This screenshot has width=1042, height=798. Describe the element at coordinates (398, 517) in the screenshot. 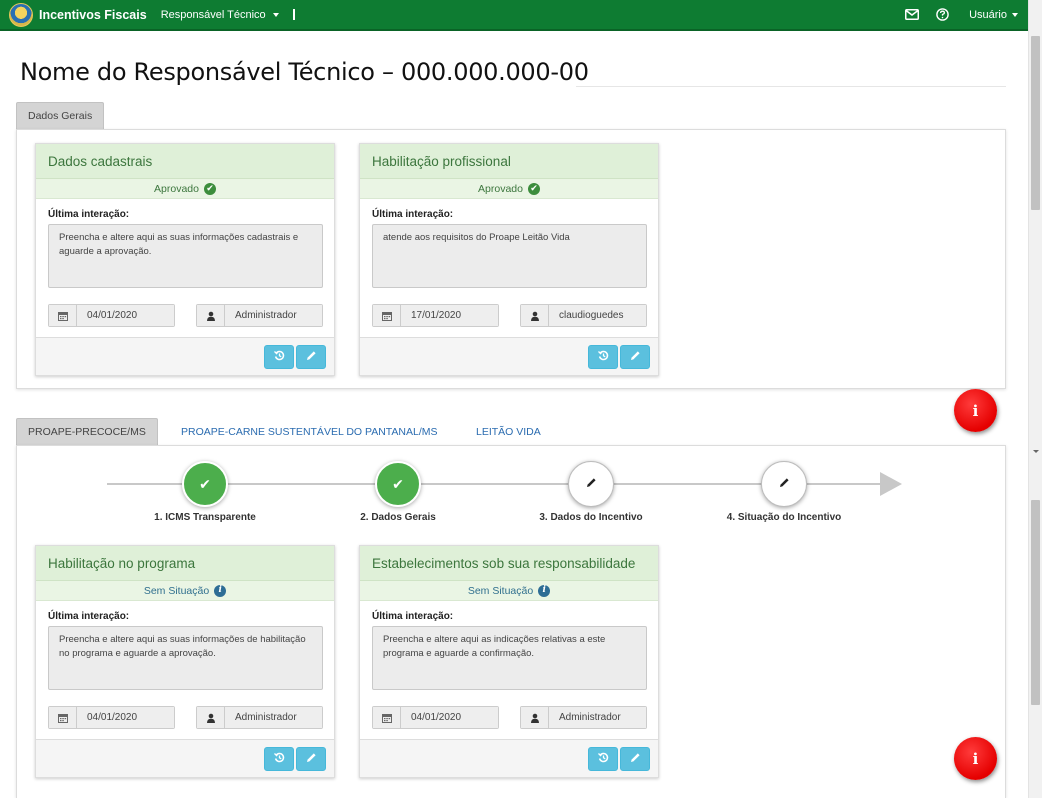

I see `step-2-label: 2. Dados Gerais` at that location.